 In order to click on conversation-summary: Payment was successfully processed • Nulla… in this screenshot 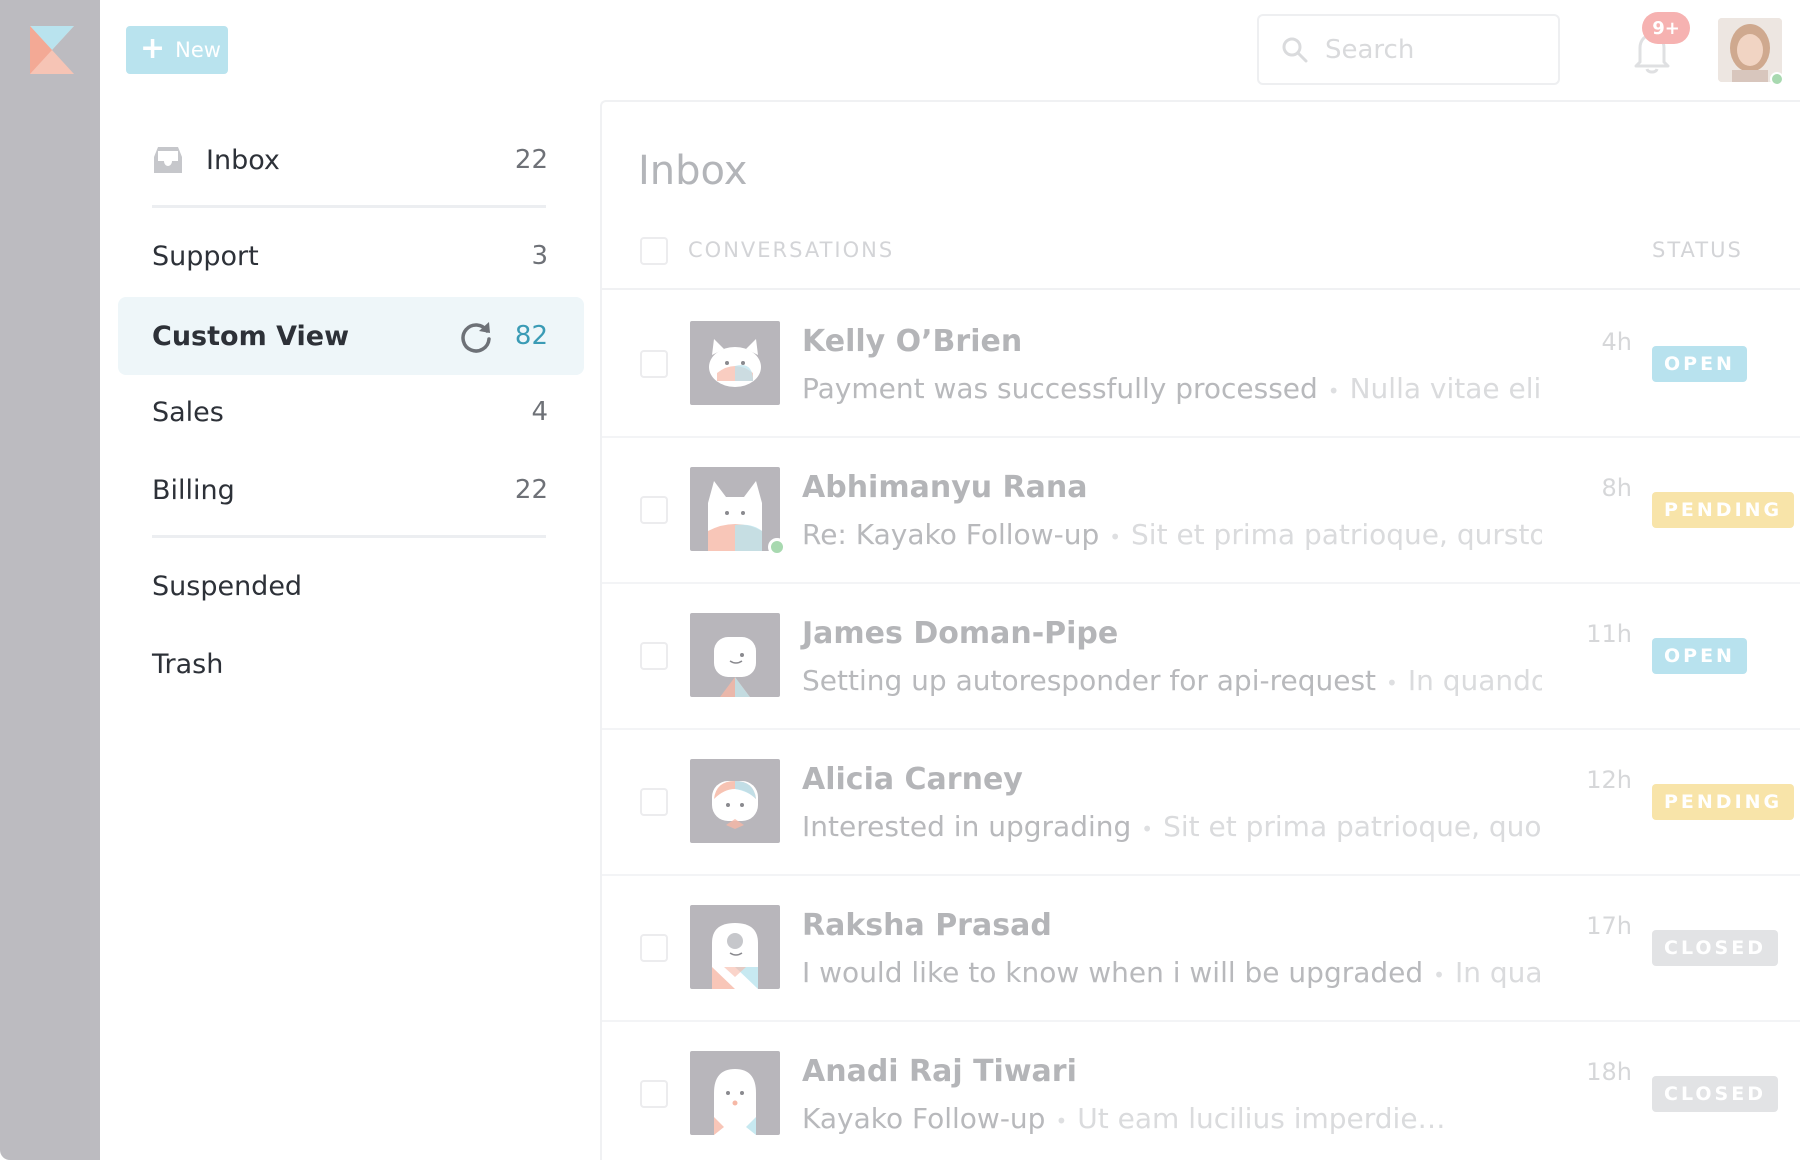, I will do `click(1172, 388)`.